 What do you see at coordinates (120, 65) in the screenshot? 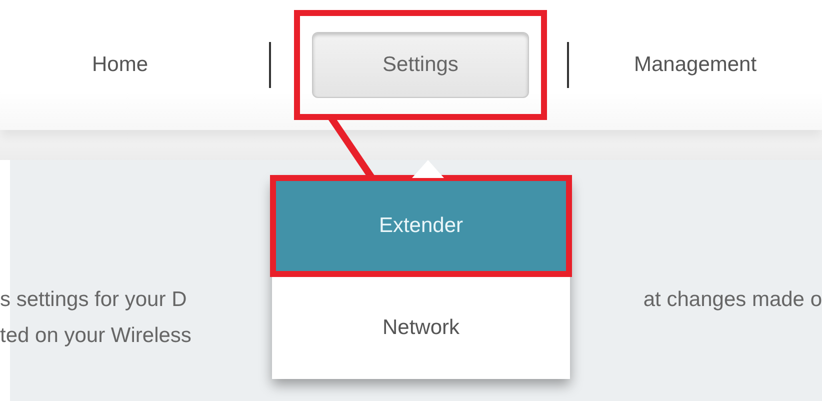
I see `nav-link: Home` at bounding box center [120, 65].